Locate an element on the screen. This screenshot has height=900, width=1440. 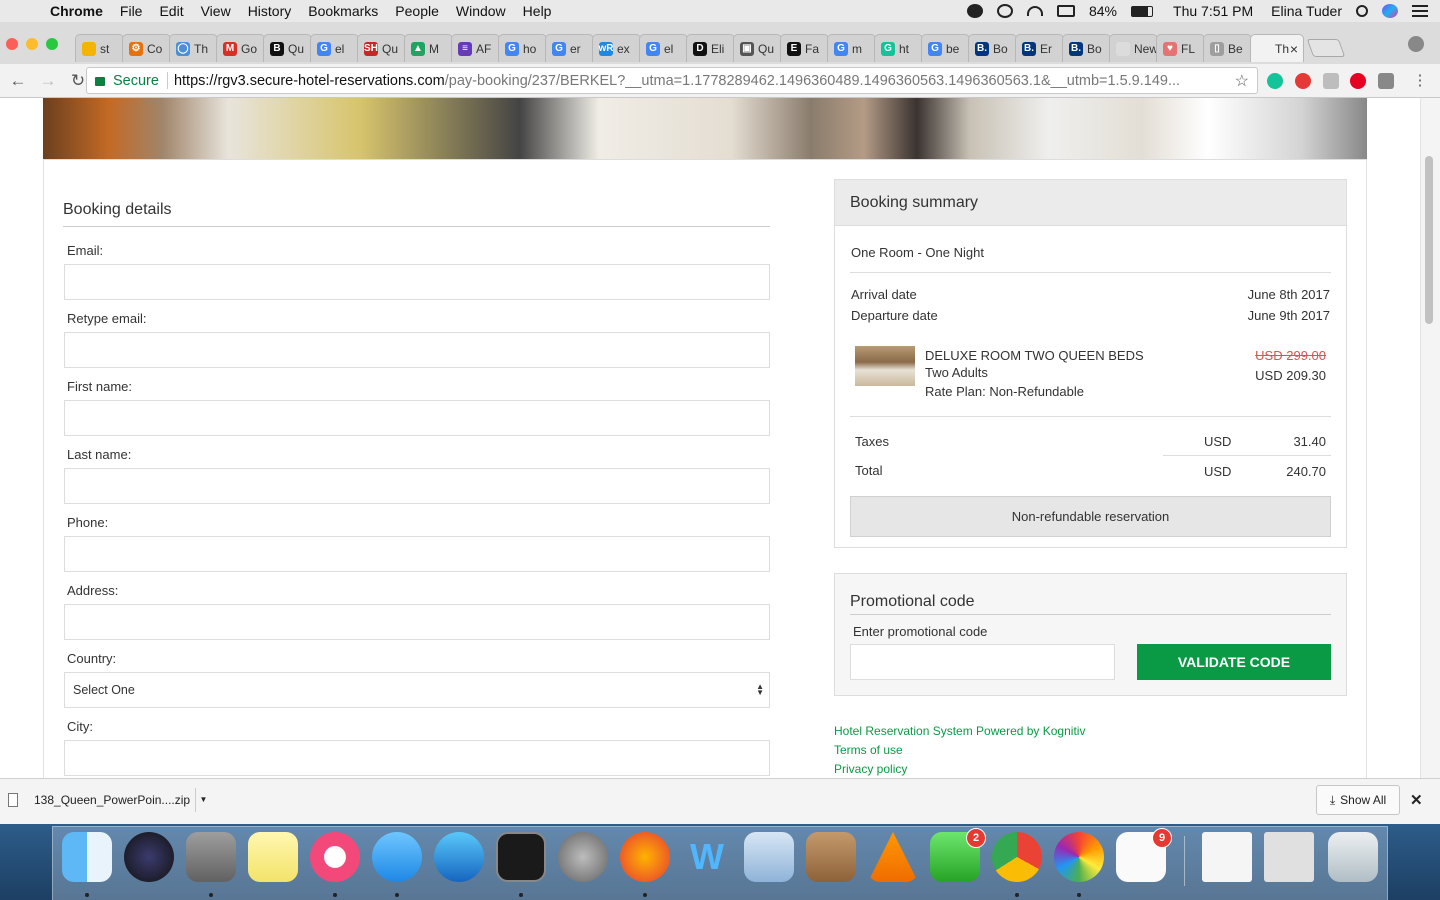
menubar-clock: Thu 7:51 PM is located at coordinates (1213, 11).